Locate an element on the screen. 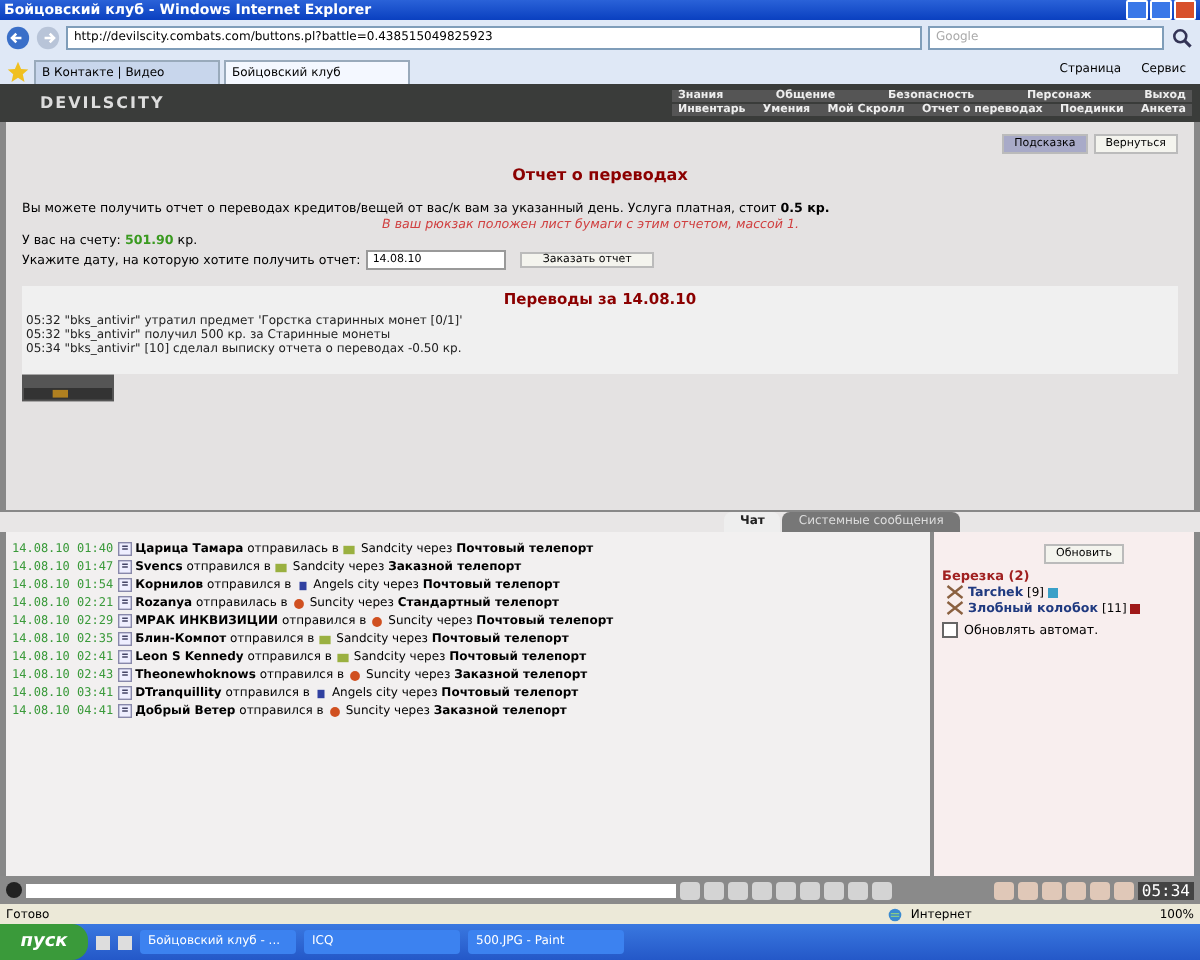 The height and width of the screenshot is (960, 1200). checkbox is located at coordinates (950, 630).